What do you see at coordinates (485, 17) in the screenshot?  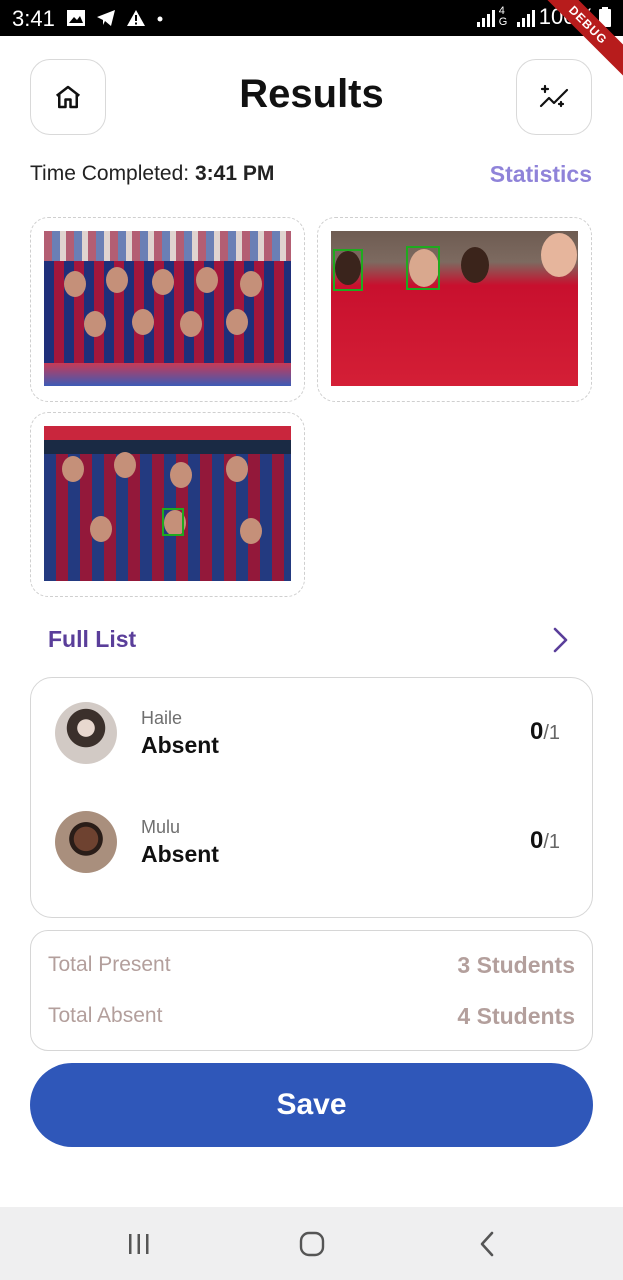 I see `signal-icon` at bounding box center [485, 17].